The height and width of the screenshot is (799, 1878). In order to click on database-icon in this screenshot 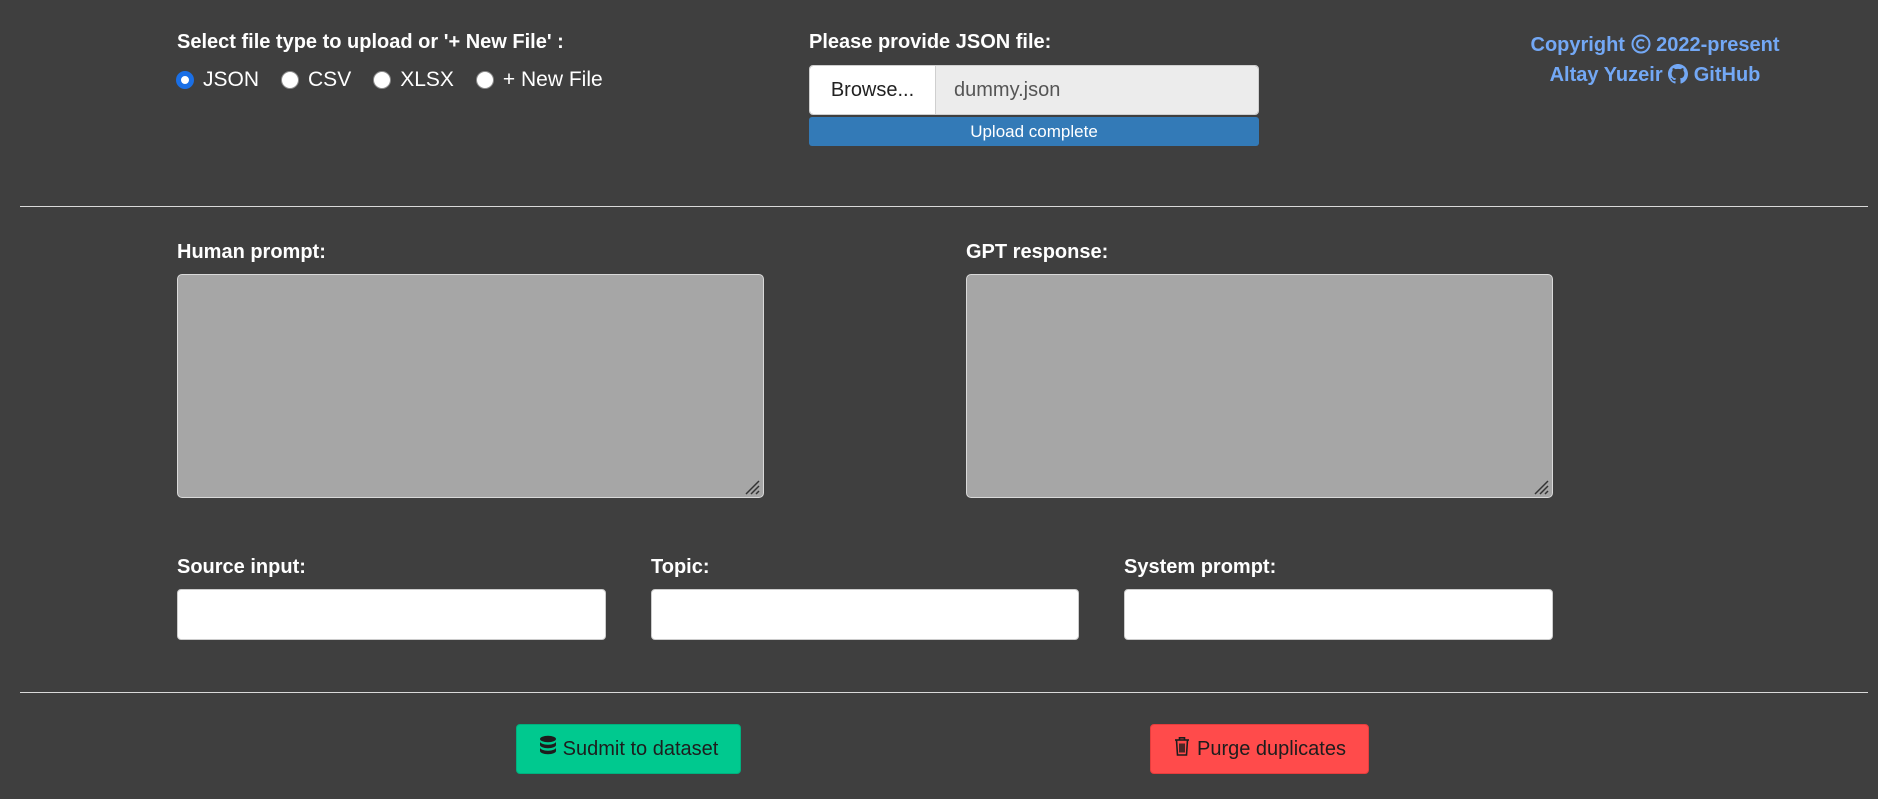, I will do `click(551, 749)`.